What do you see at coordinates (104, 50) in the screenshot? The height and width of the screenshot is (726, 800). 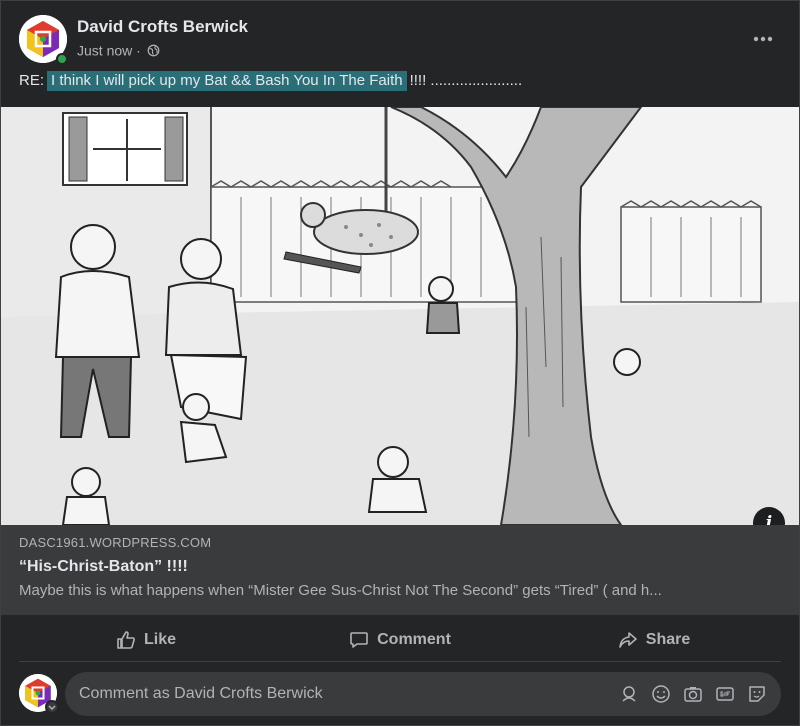 I see `post-time: Just now` at bounding box center [104, 50].